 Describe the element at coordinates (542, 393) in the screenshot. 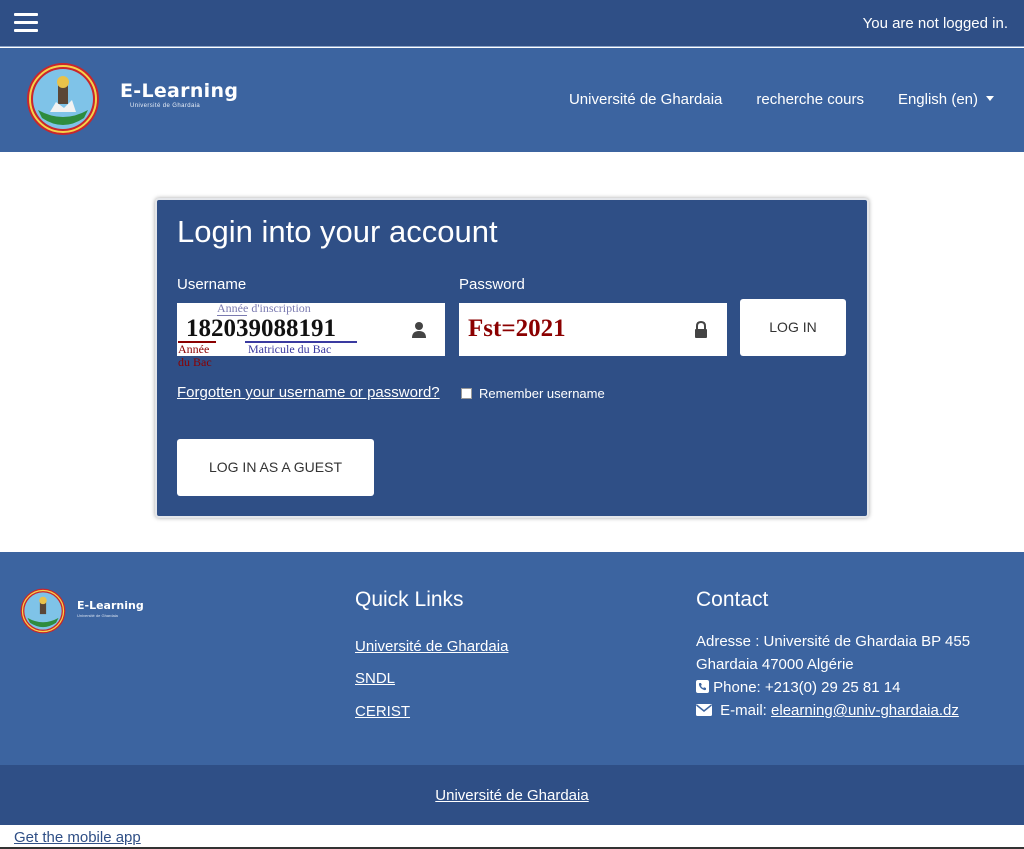

I see `remember-username-label: Remember username` at that location.